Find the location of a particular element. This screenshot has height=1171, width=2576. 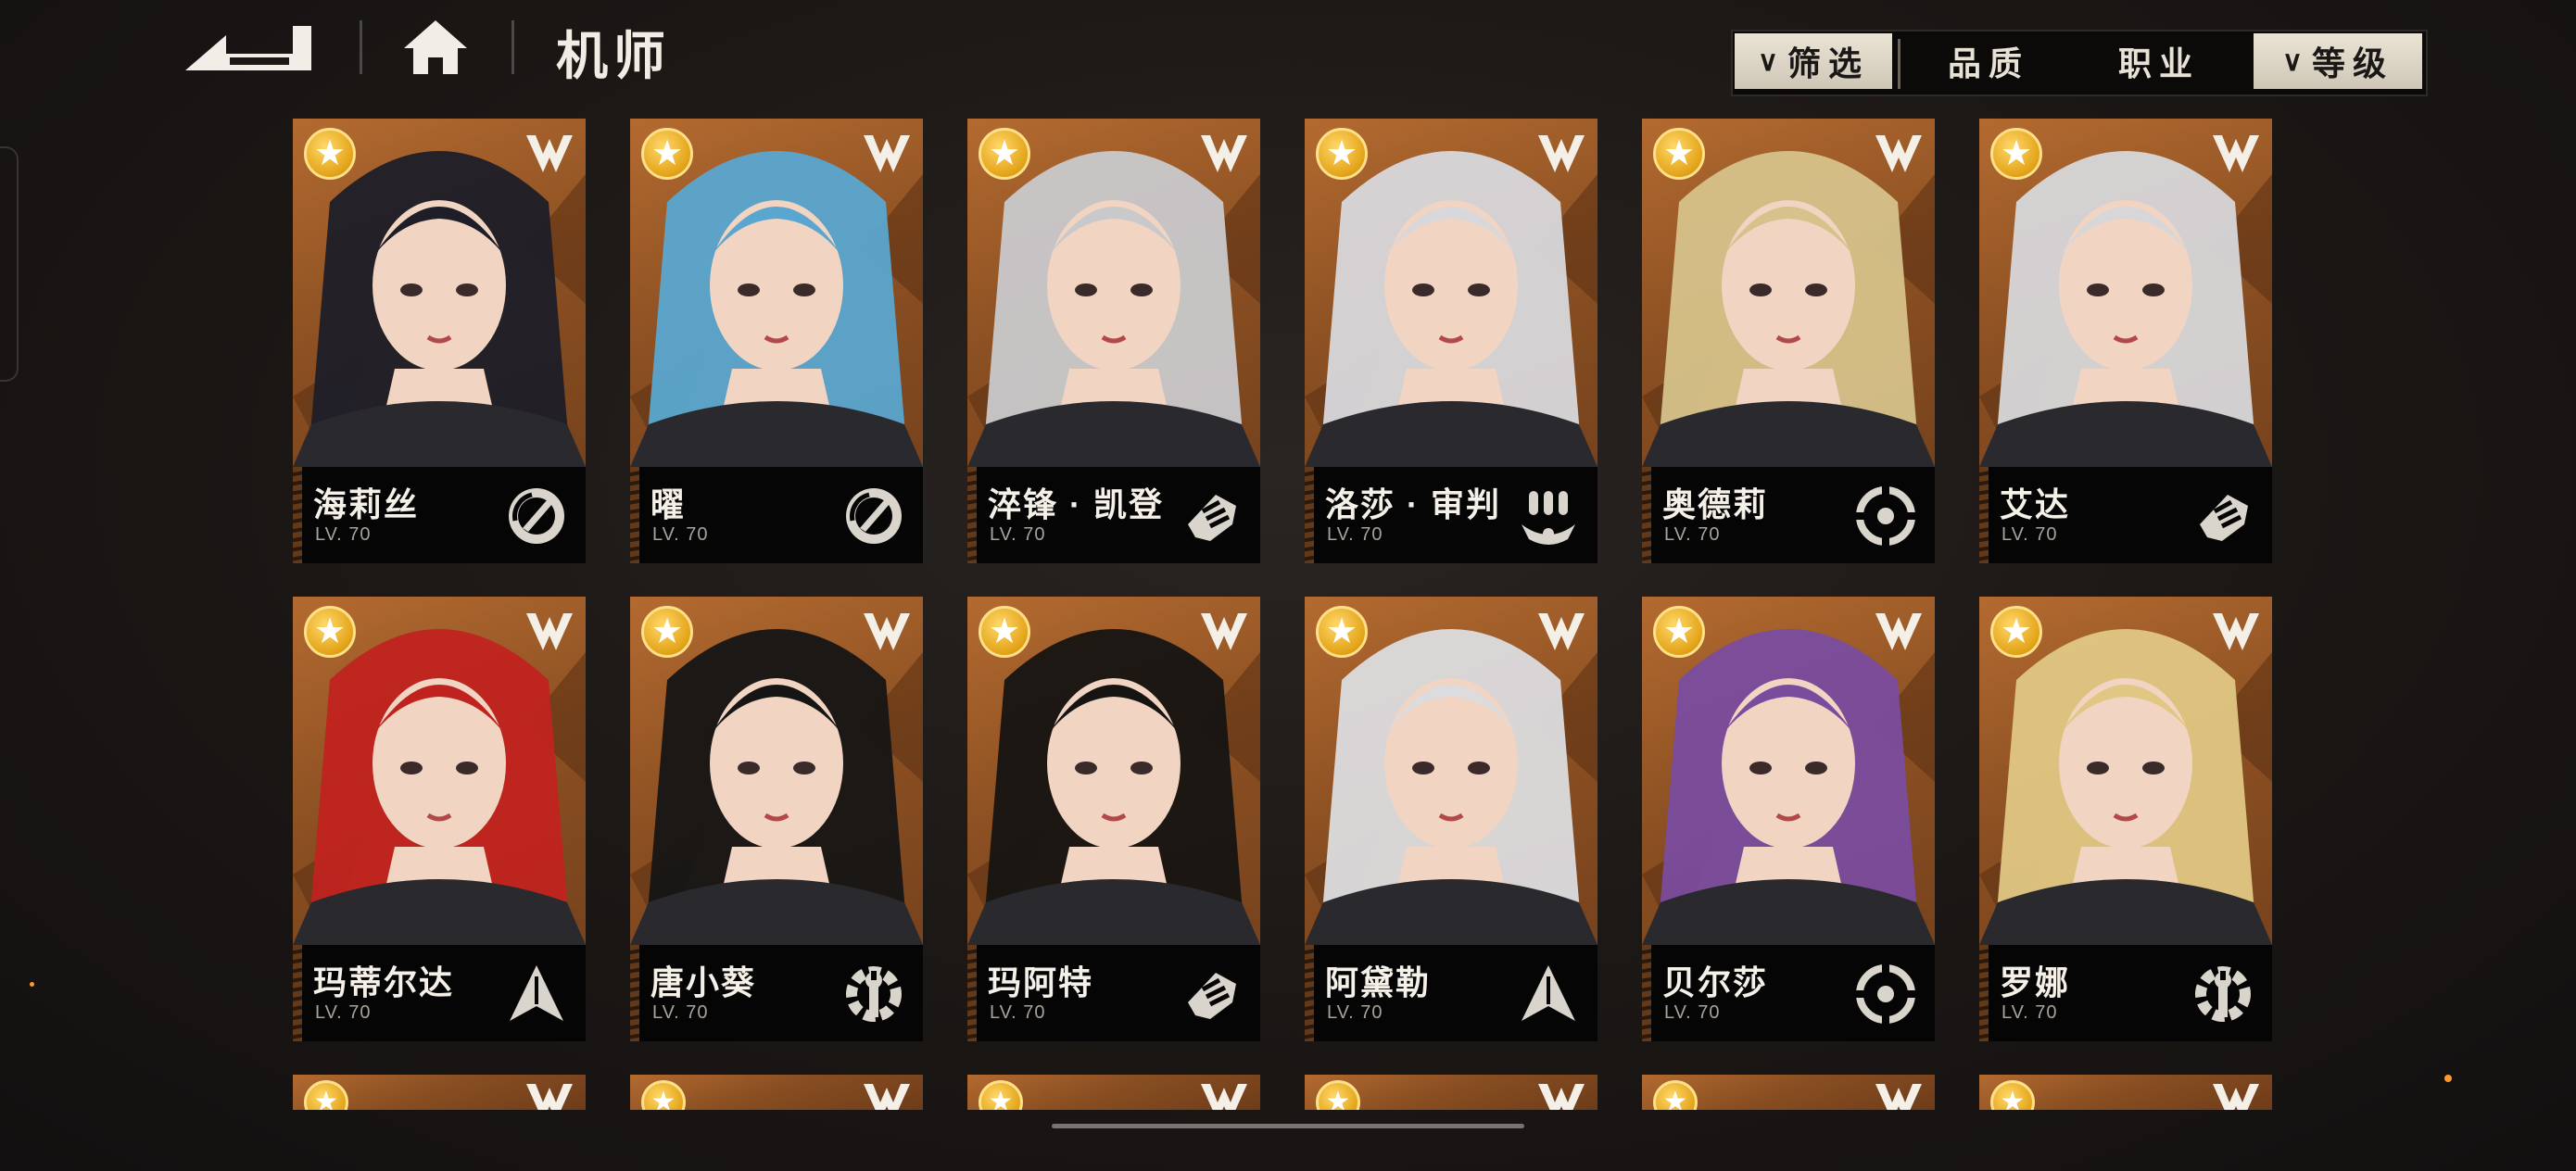

pilot-name: 曜 is located at coordinates (668, 504).